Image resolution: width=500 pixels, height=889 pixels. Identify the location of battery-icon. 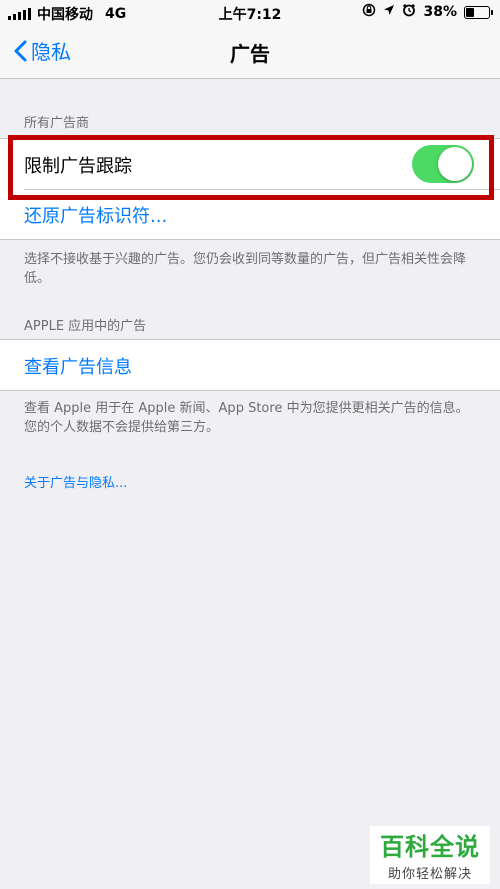
(478, 12).